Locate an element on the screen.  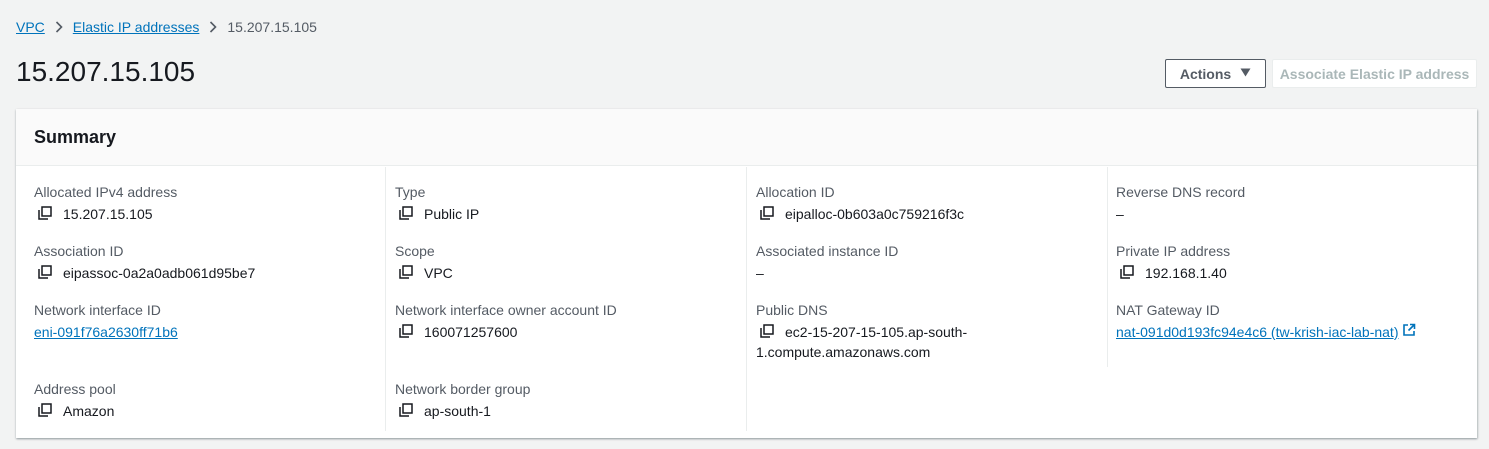
field-label: Allocation ID is located at coordinates (795, 192).